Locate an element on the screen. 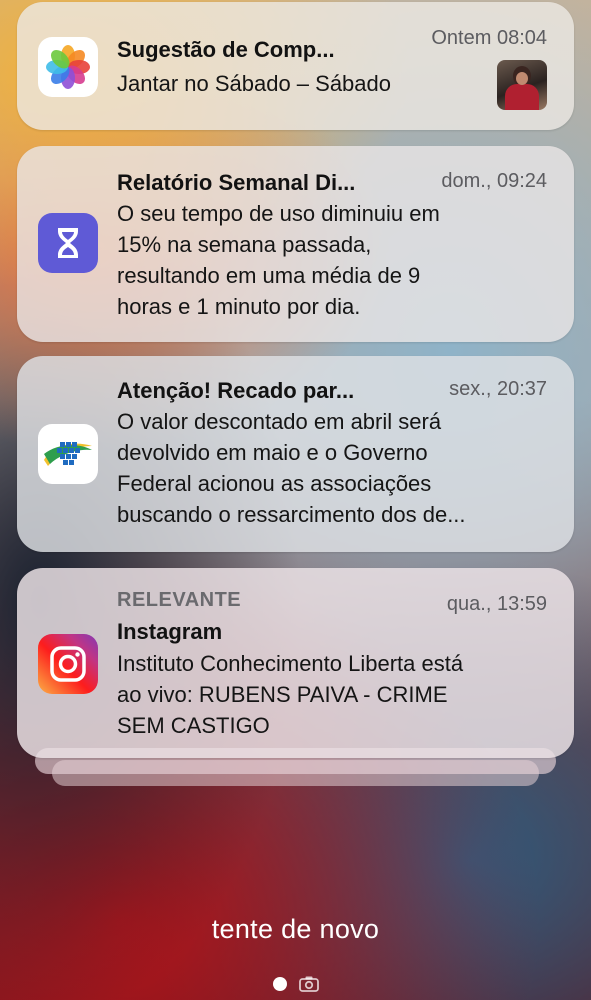 The image size is (591, 1000). body-line: SEM CASTIGO is located at coordinates (193, 725).